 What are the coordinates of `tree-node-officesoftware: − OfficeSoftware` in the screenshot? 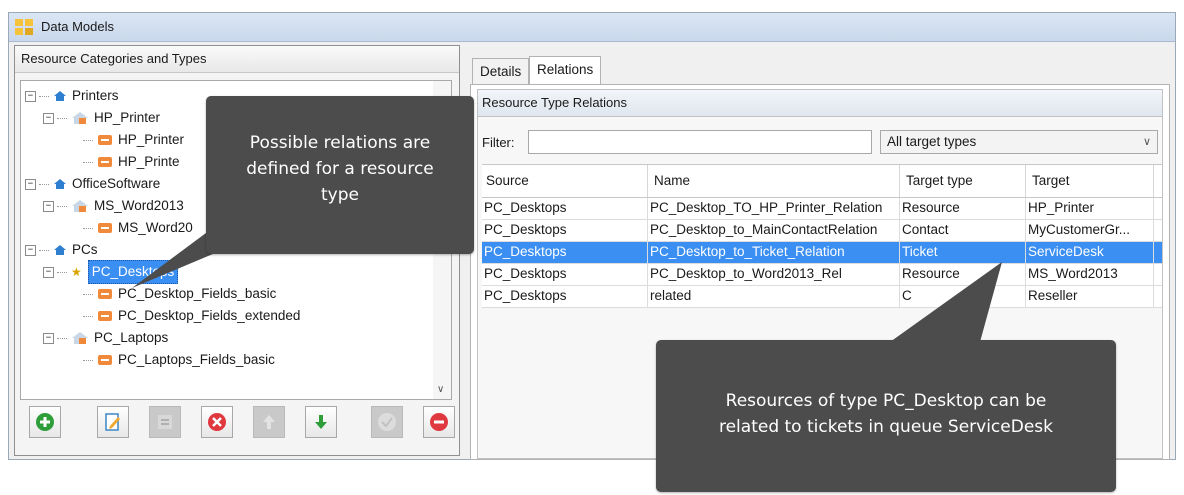 It's located at (92, 184).